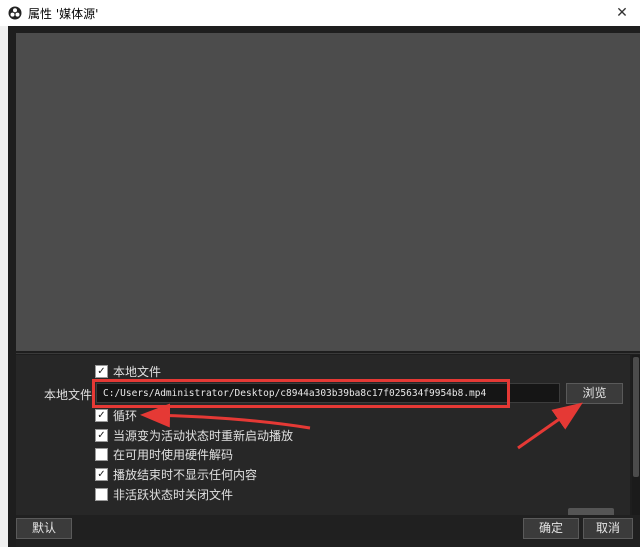 The height and width of the screenshot is (547, 640). Describe the element at coordinates (361, 426) in the screenshot. I see `annotation-arrows` at that location.